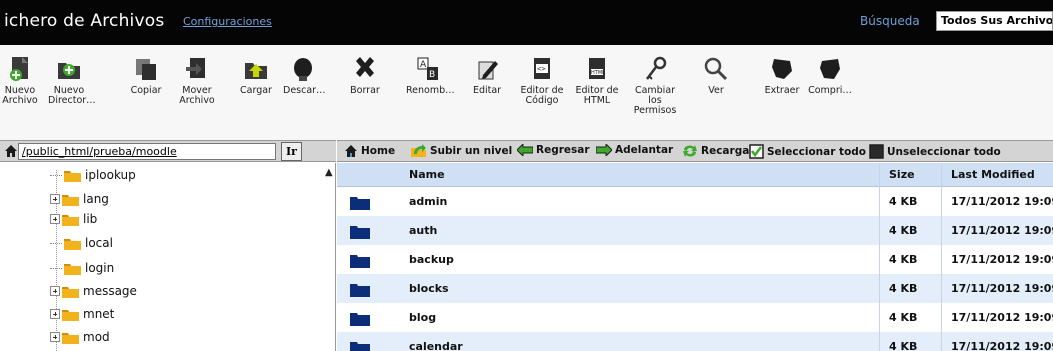  I want to click on back-button: Regresar, so click(553, 150).